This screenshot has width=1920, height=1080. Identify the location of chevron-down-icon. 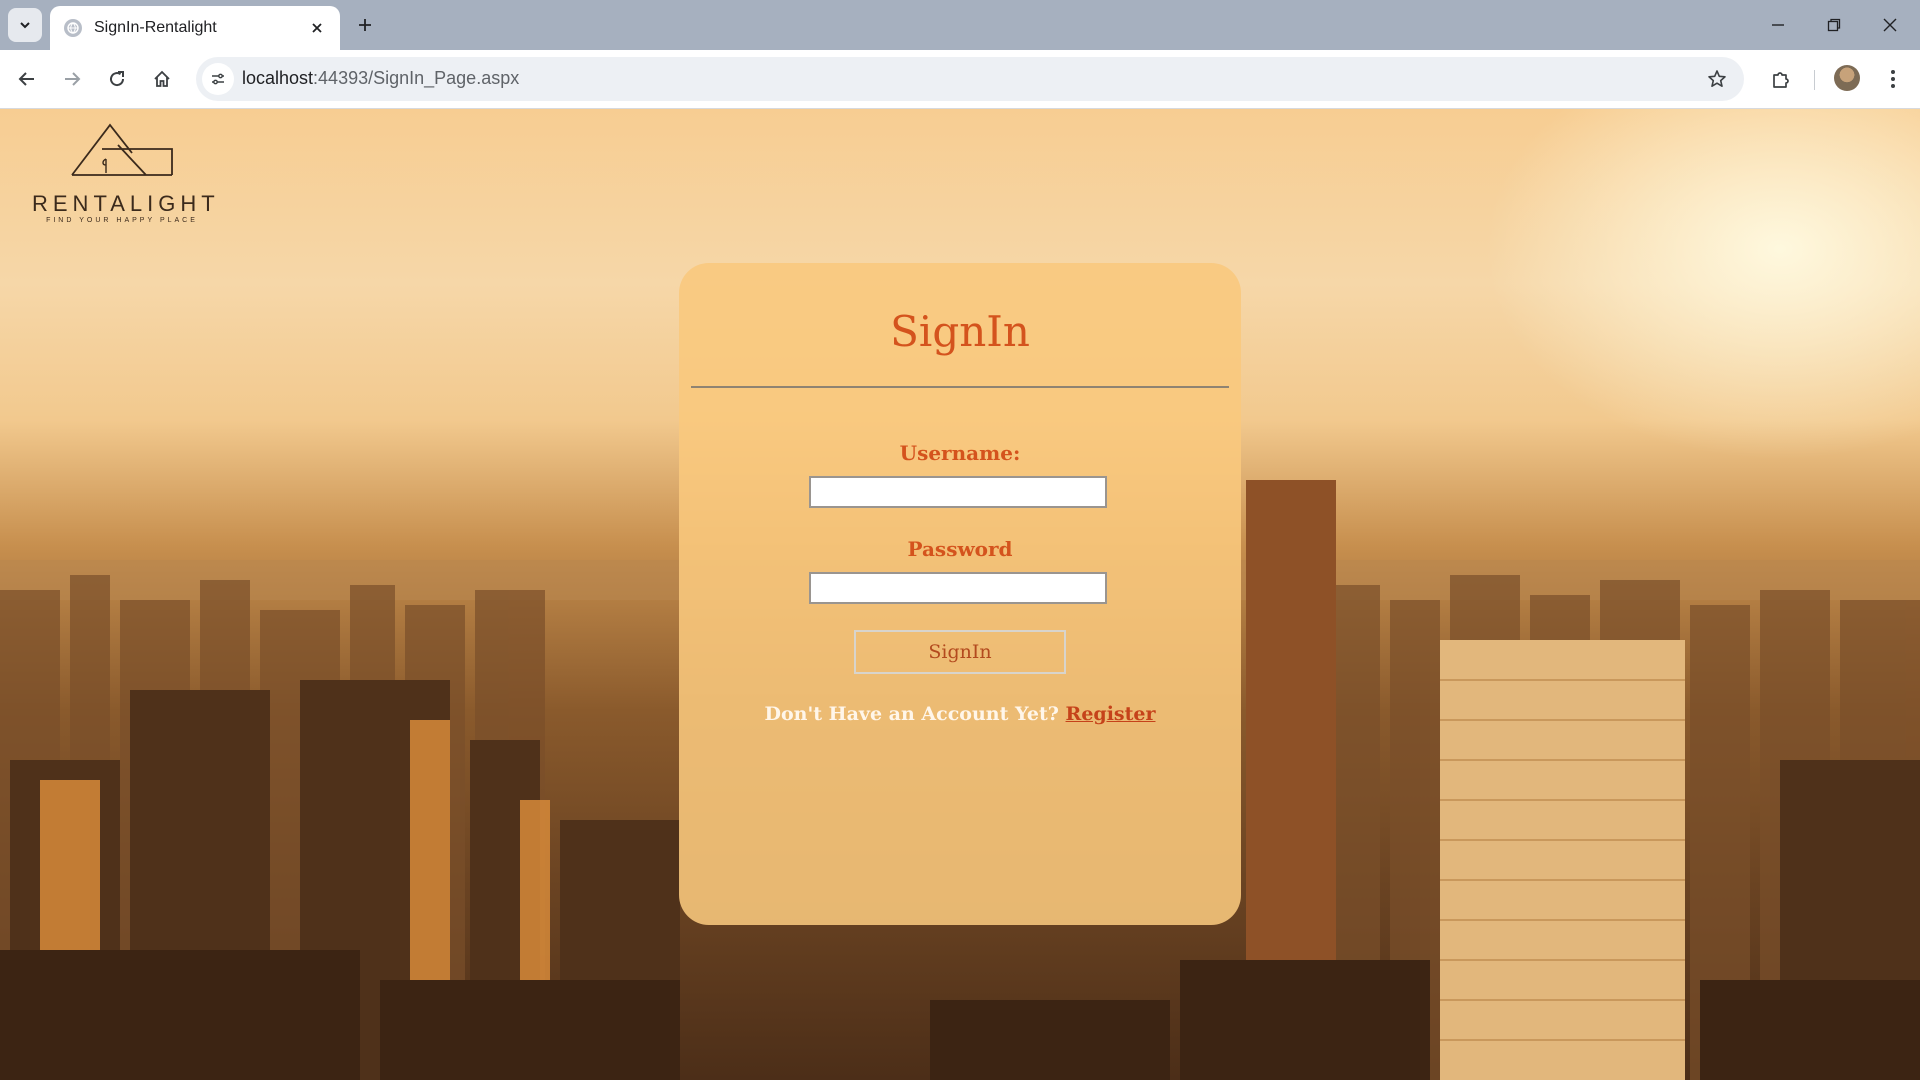
(25, 25).